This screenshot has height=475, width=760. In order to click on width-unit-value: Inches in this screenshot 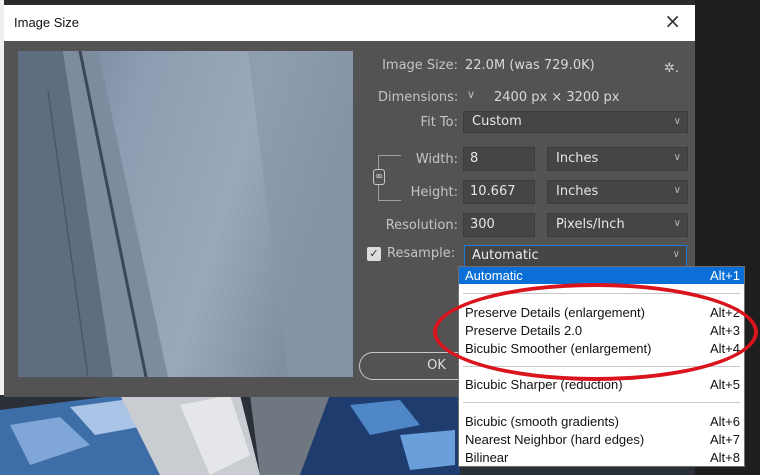, I will do `click(577, 158)`.